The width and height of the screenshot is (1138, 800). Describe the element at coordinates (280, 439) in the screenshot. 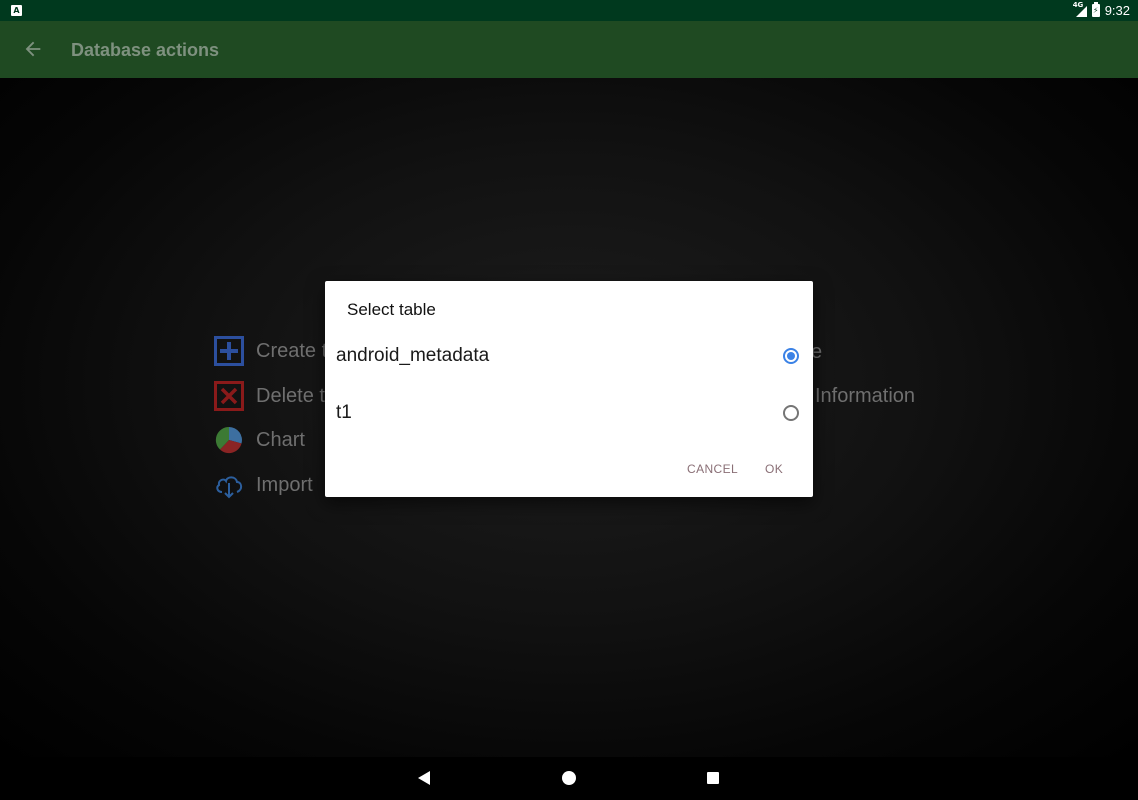

I see `chart-label: Chart` at that location.